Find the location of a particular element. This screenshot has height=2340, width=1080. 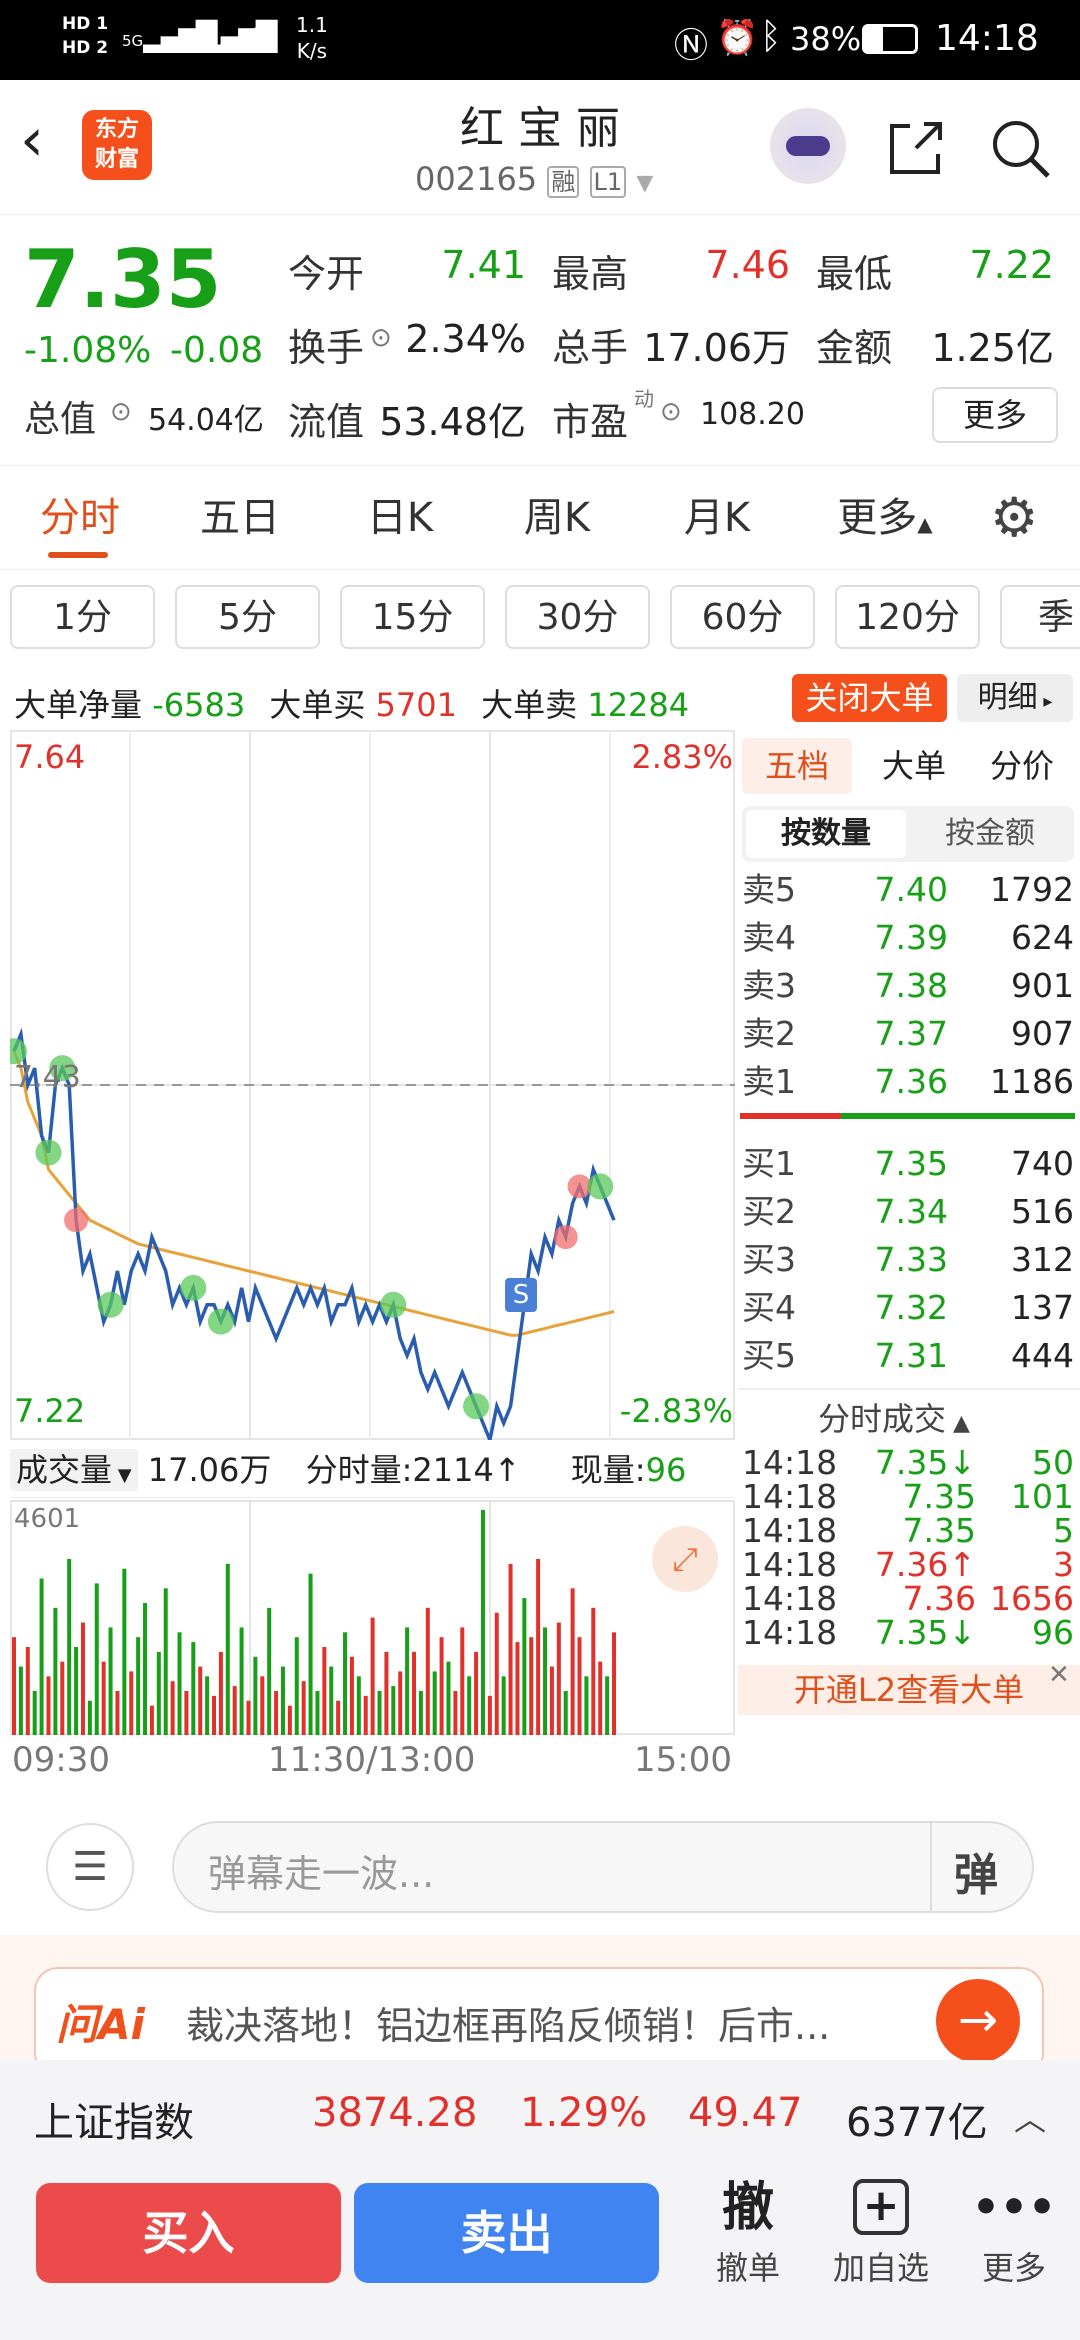

detail-button: 明细 ▸ is located at coordinates (1015, 698).